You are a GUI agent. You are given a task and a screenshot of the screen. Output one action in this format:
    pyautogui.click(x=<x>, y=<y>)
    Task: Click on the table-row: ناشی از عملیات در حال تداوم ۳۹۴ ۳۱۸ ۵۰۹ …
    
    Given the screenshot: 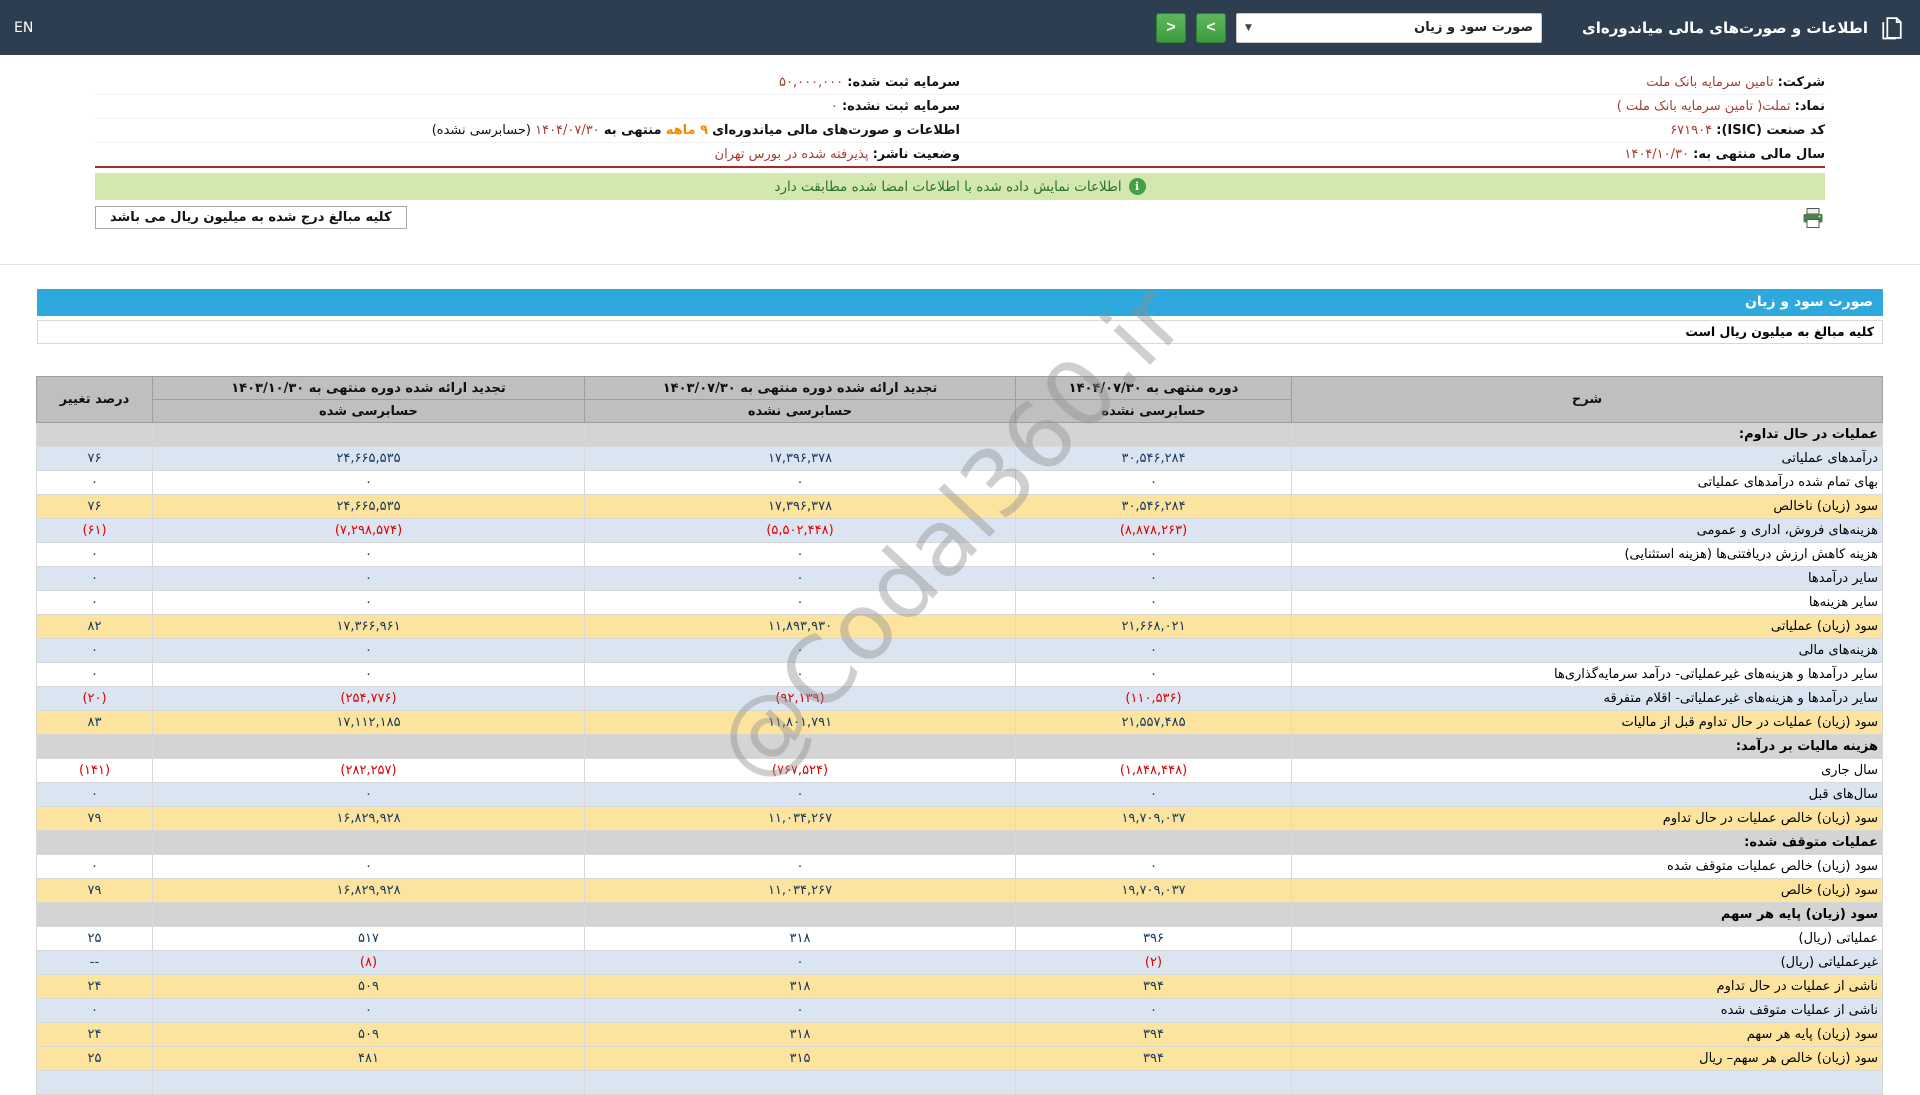 What is the action you would take?
    pyautogui.click(x=959, y=986)
    